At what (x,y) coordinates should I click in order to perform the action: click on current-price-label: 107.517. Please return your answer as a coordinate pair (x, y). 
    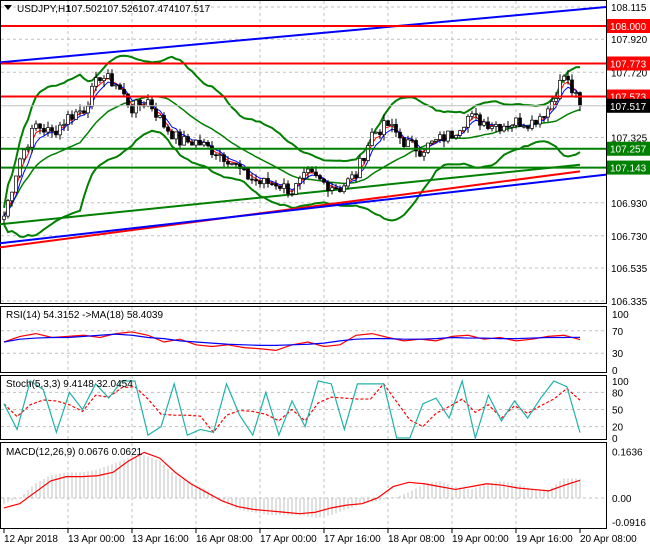
    Looking at the image, I should click on (628, 107).